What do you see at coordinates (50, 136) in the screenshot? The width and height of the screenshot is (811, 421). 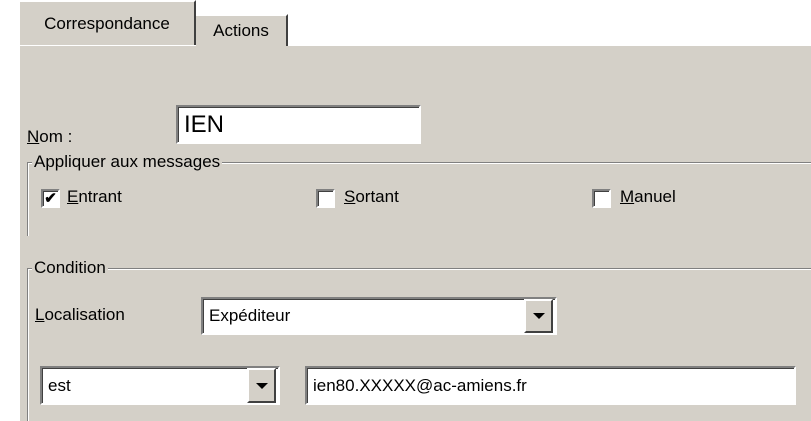 I see `name-label: Nom :` at bounding box center [50, 136].